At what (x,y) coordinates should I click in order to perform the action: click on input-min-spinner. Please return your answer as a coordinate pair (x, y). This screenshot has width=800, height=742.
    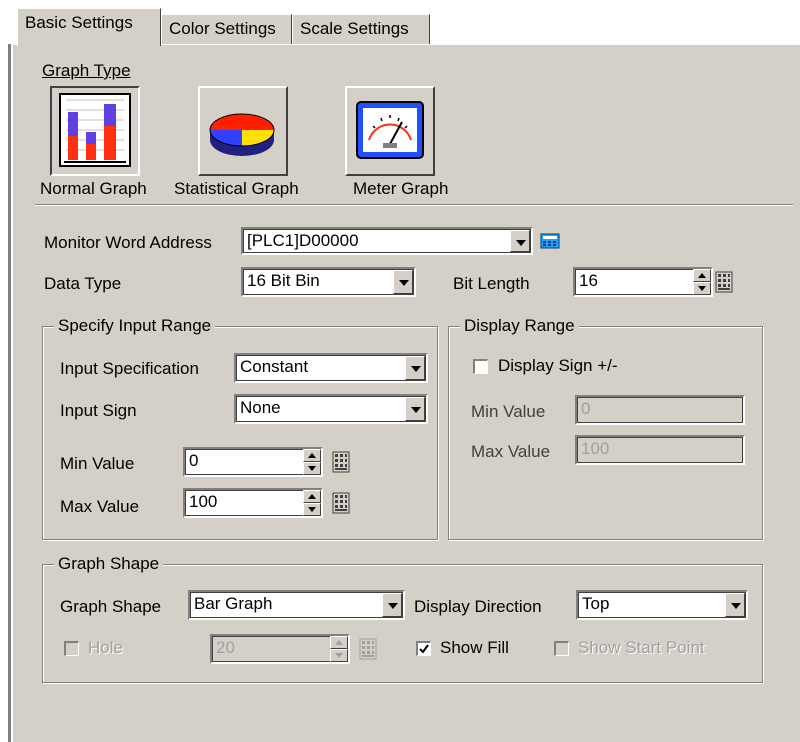
    Looking at the image, I should click on (312, 462).